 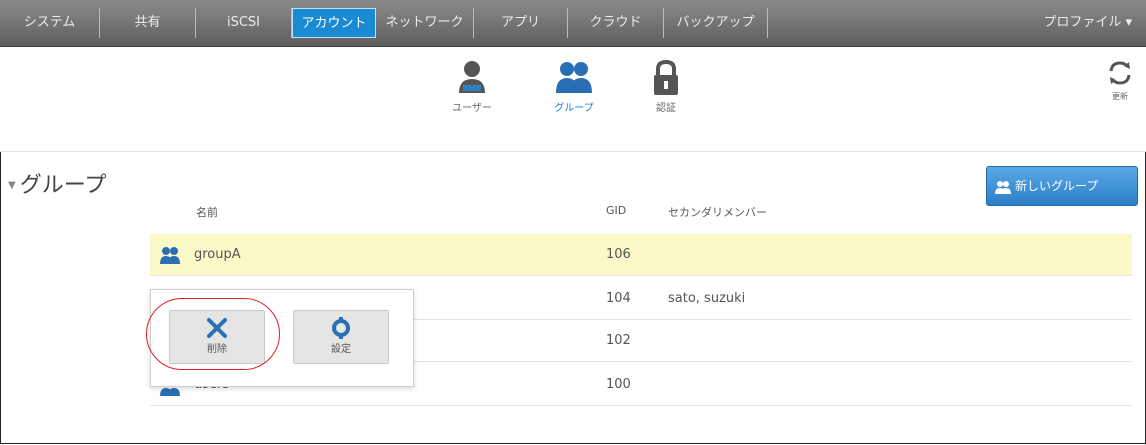 I want to click on menu-accounts: アカウント, so click(x=334, y=23).